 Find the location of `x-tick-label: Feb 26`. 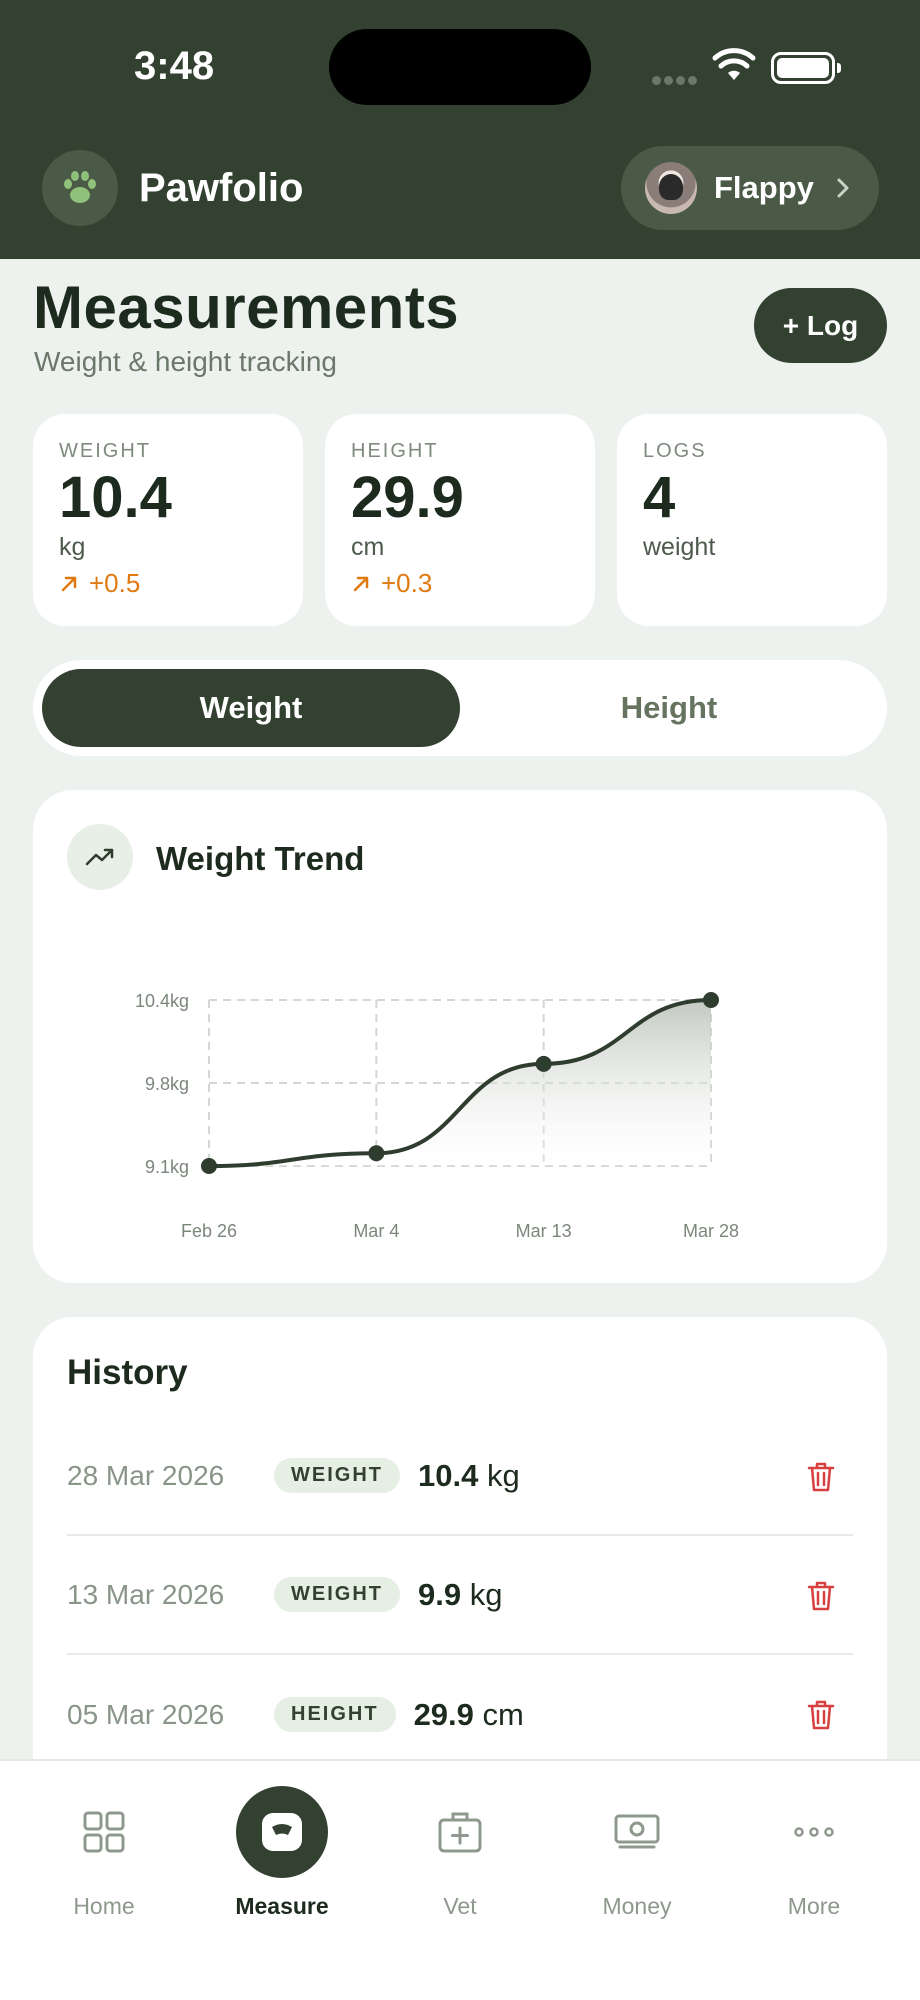

x-tick-label: Feb 26 is located at coordinates (209, 1231).